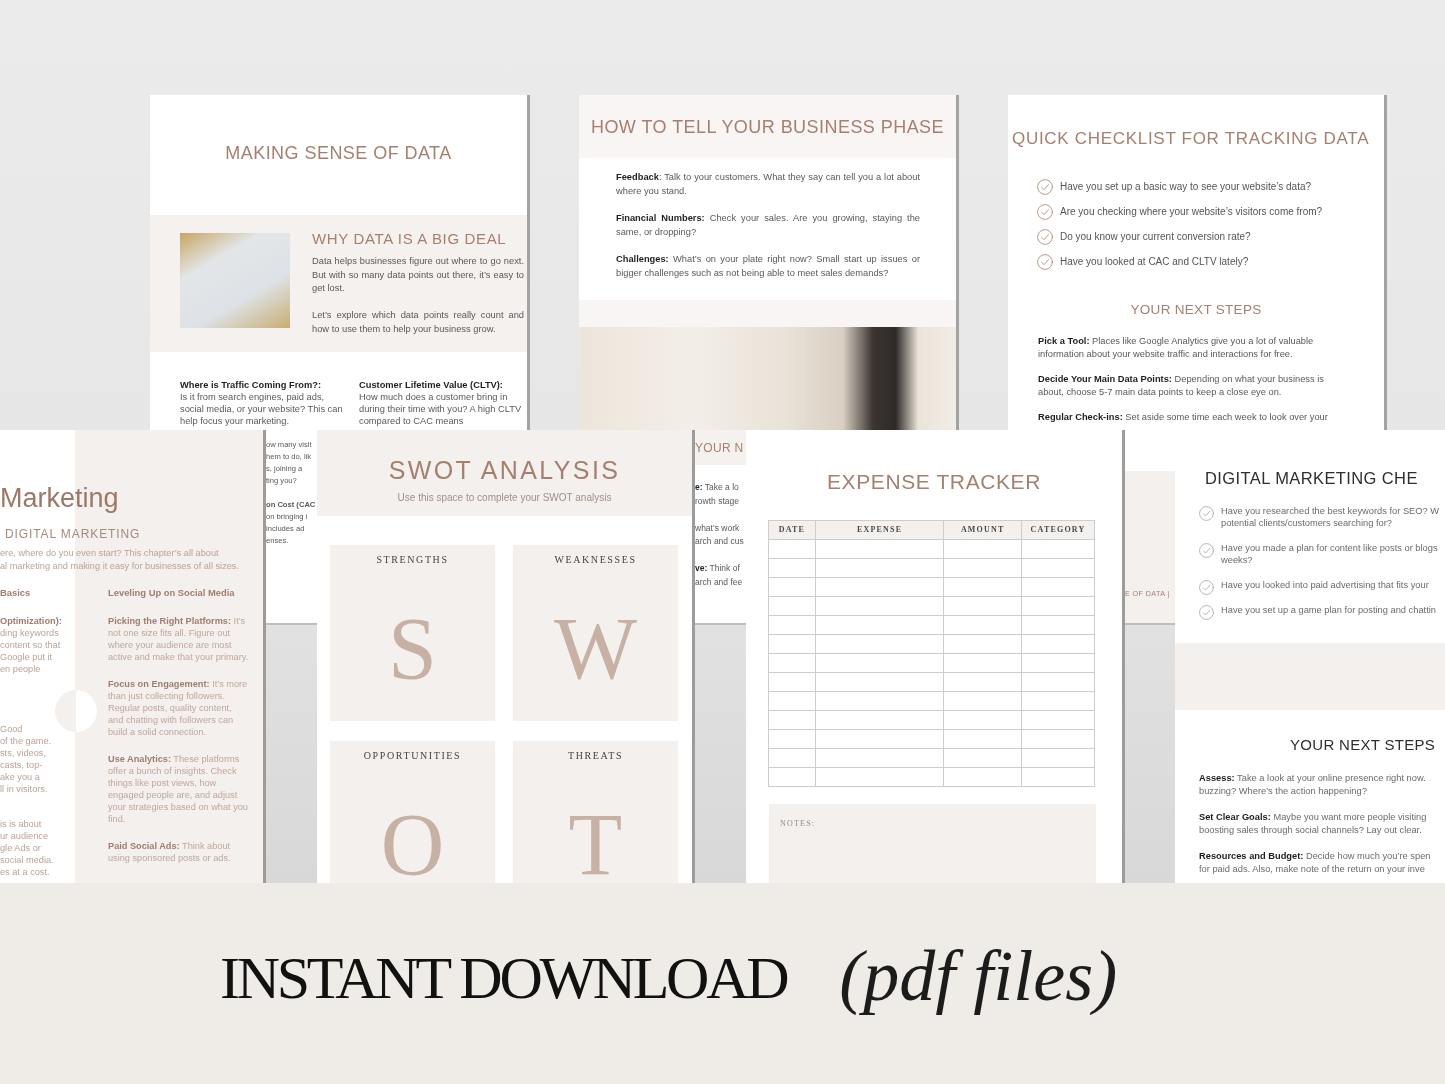 The width and height of the screenshot is (1445, 1084). Describe the element at coordinates (412, 845) in the screenshot. I see `quadrant-letter: O` at that location.